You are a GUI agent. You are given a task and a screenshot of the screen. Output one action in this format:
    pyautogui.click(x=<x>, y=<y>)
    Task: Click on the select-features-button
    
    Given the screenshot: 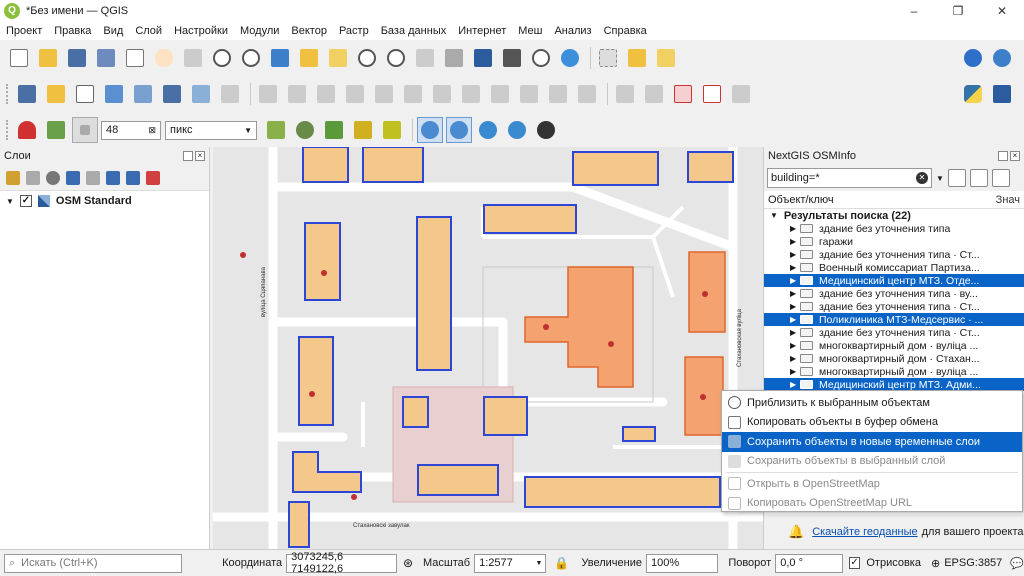 What is the action you would take?
    pyautogui.click(x=608, y=58)
    